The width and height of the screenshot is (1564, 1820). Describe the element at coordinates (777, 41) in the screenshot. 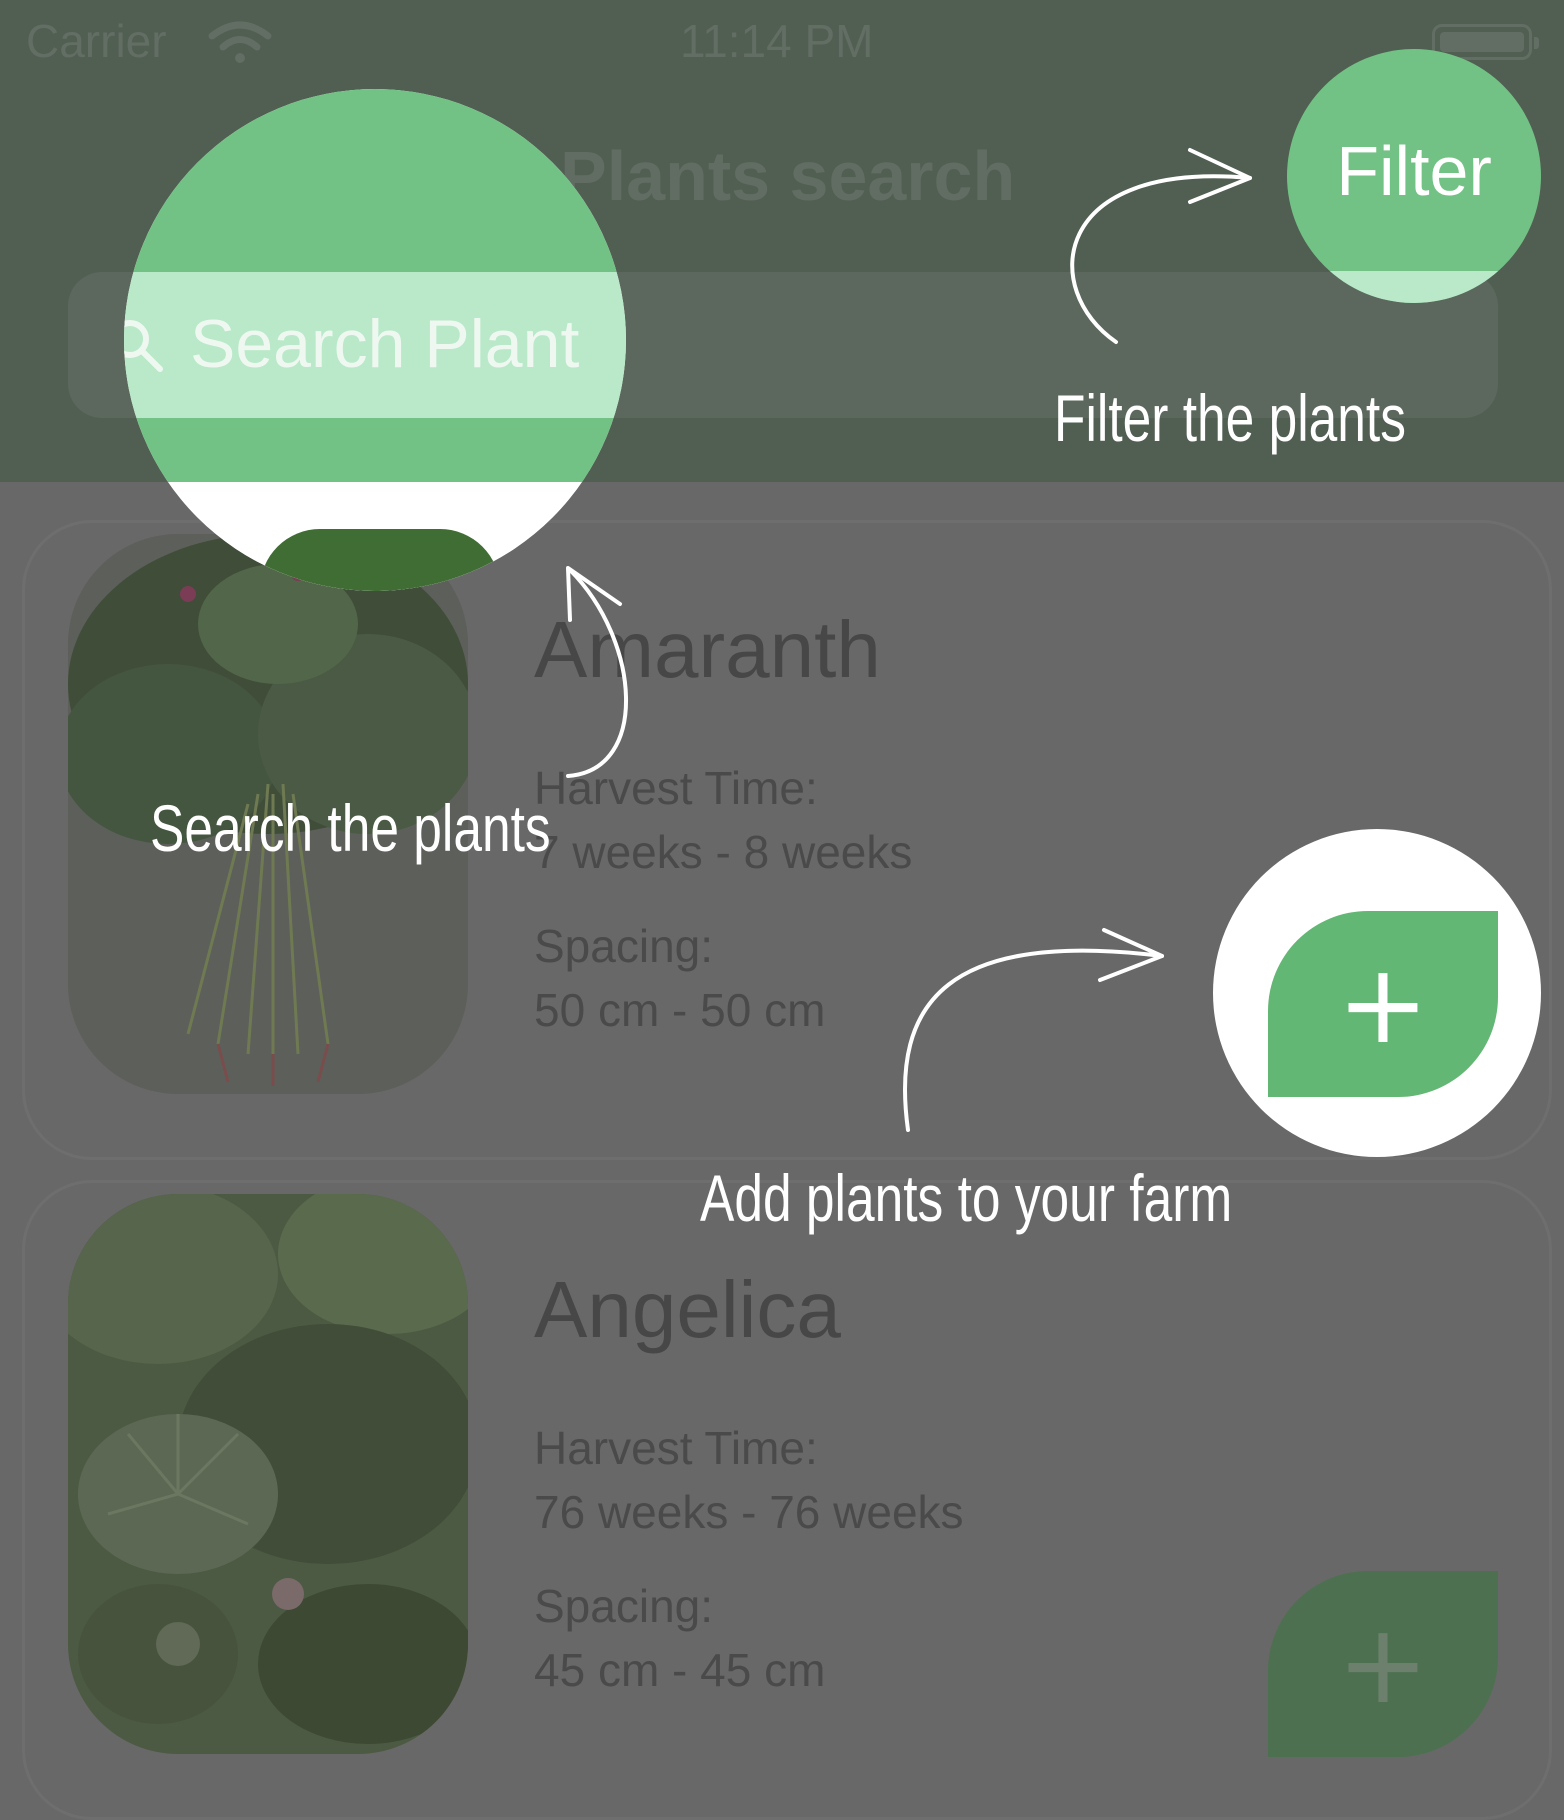

I see `status-time: 11:14 PM` at that location.